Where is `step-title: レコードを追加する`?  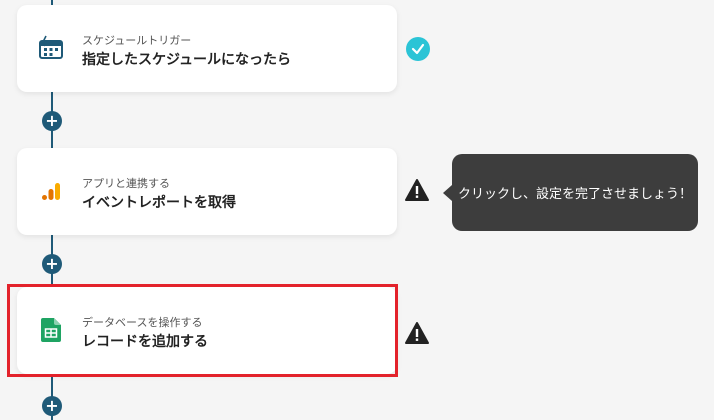 step-title: レコードを追加する is located at coordinates (145, 342).